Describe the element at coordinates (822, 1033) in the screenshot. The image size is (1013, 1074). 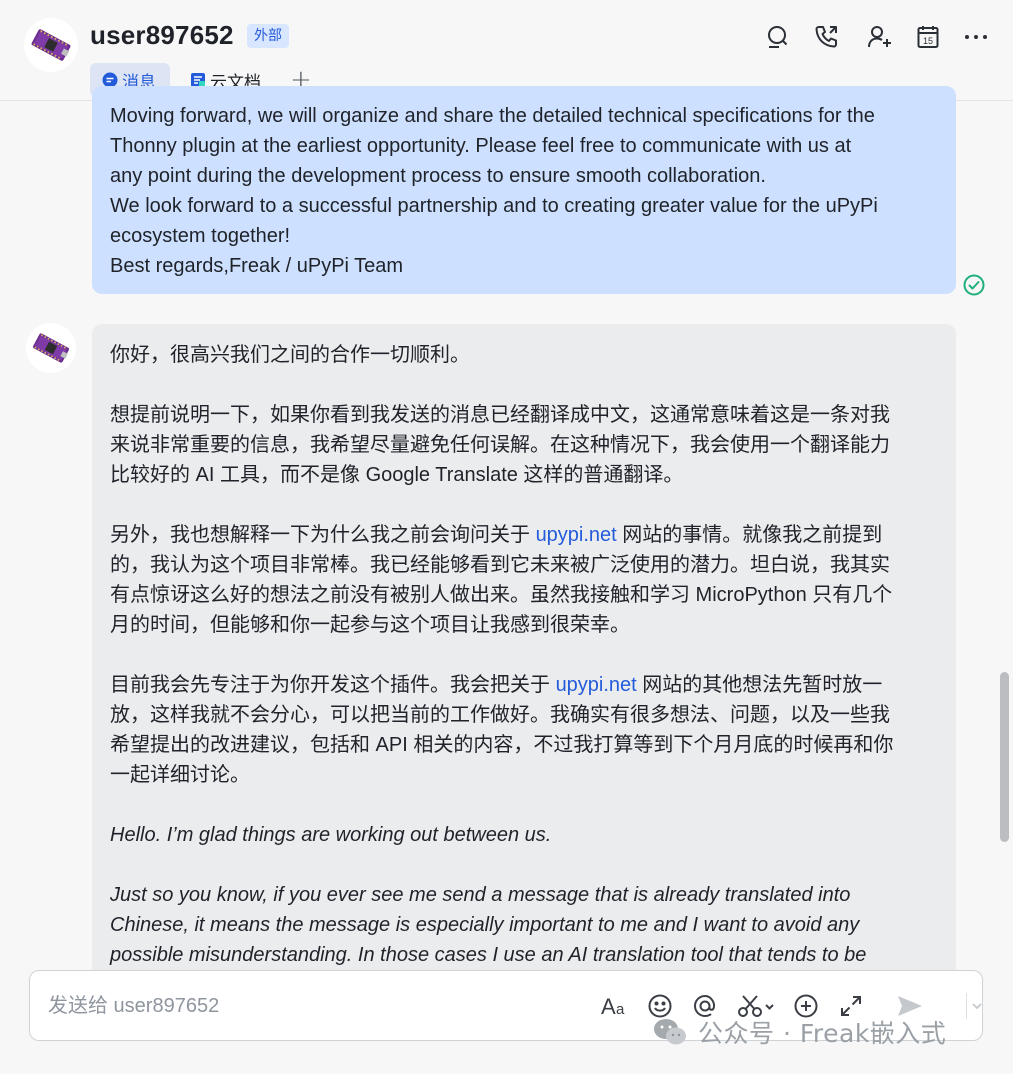
I see `watermark-text: 公众号 · Freak嵌入式` at that location.